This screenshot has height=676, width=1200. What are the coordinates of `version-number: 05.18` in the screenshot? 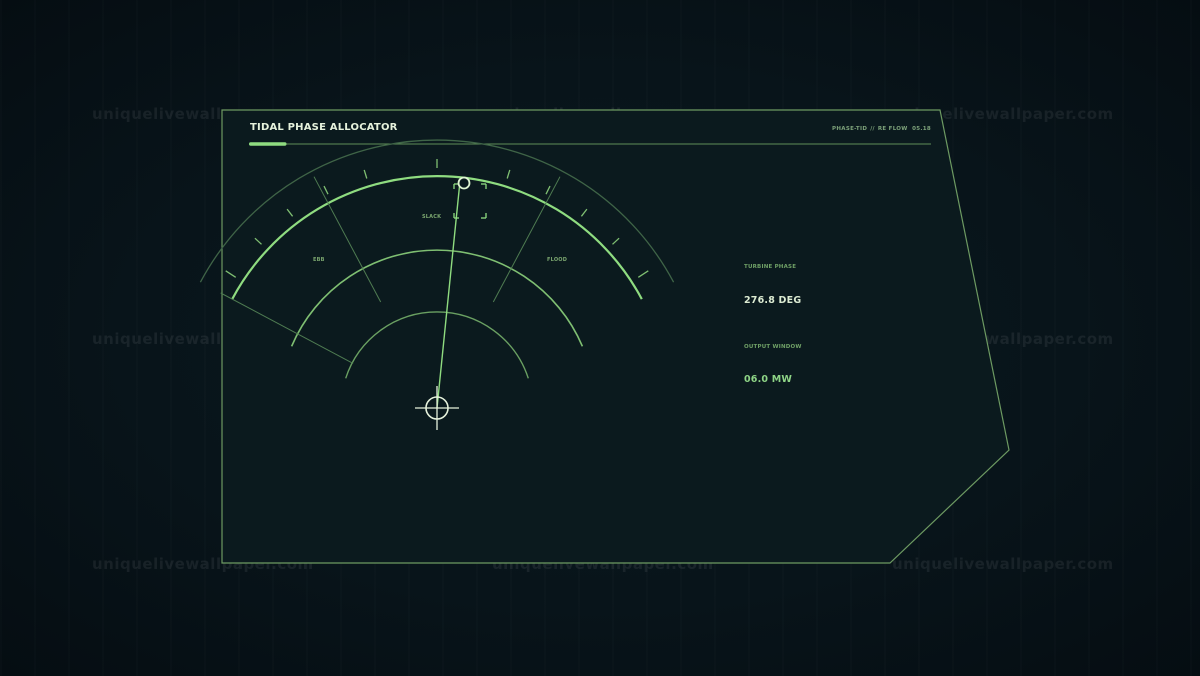 It's located at (921, 129).